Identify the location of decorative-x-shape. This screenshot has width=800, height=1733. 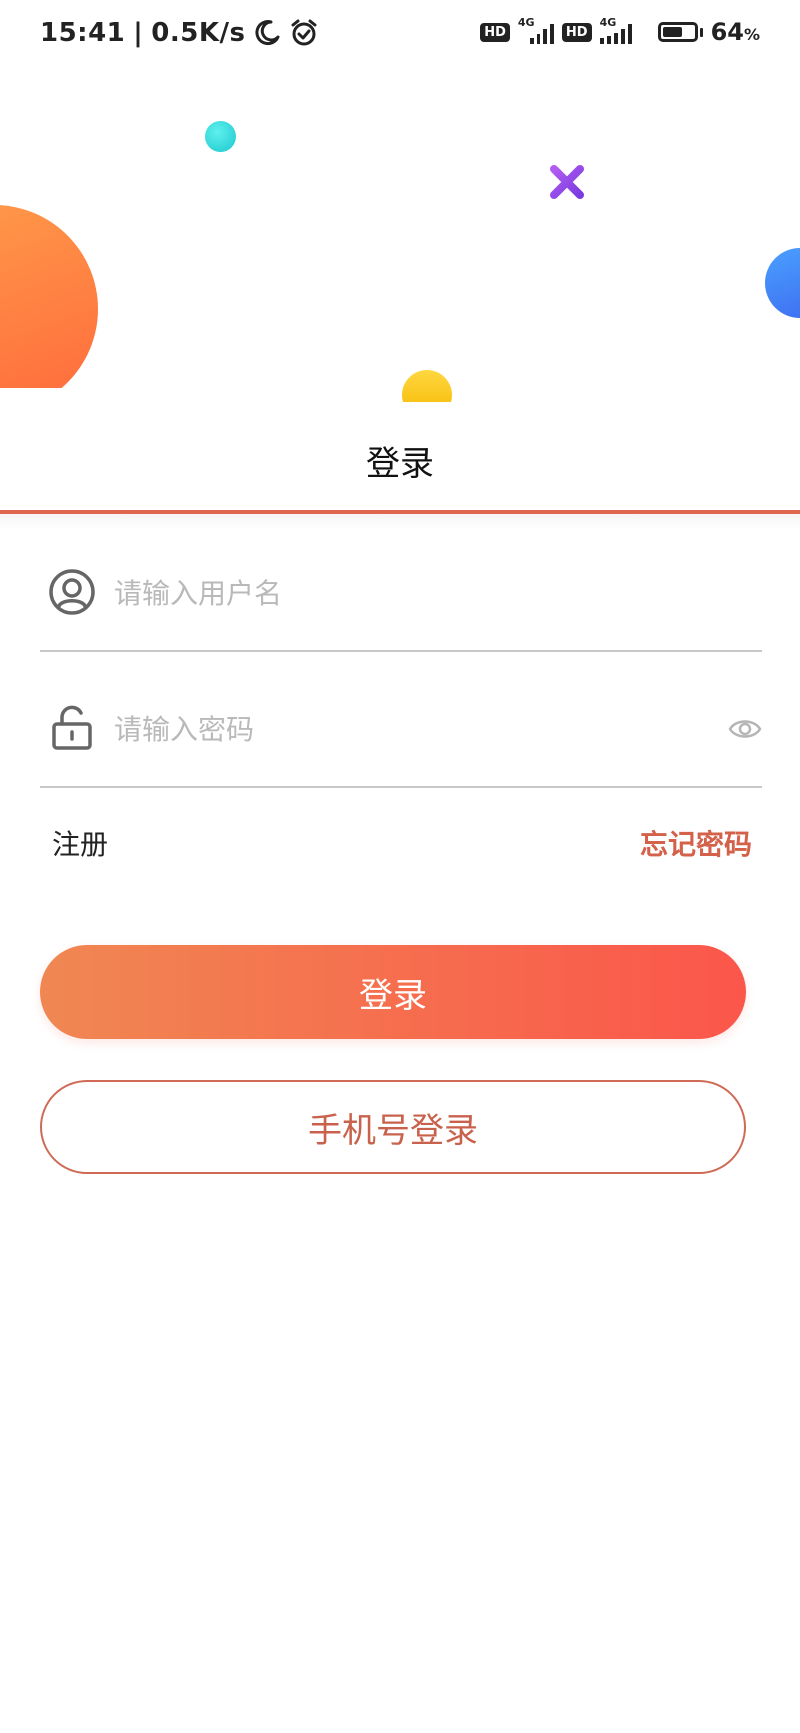
(567, 182).